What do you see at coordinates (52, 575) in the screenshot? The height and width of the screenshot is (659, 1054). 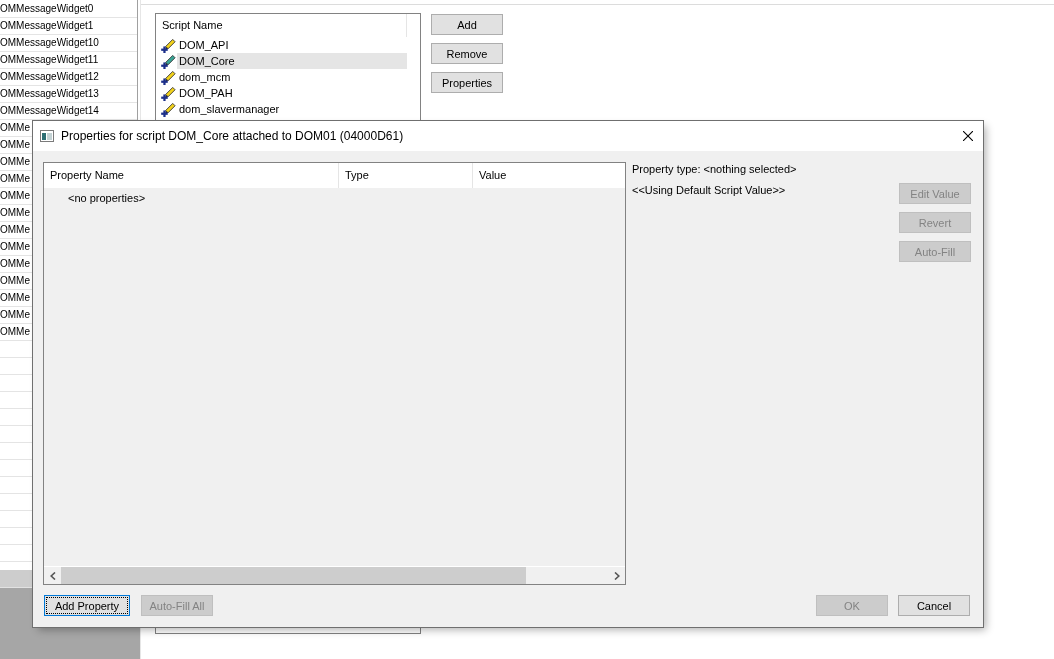 I see `chevron-left-icon` at bounding box center [52, 575].